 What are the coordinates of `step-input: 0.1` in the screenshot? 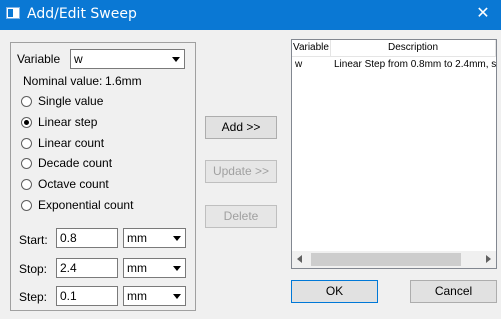 It's located at (87, 296).